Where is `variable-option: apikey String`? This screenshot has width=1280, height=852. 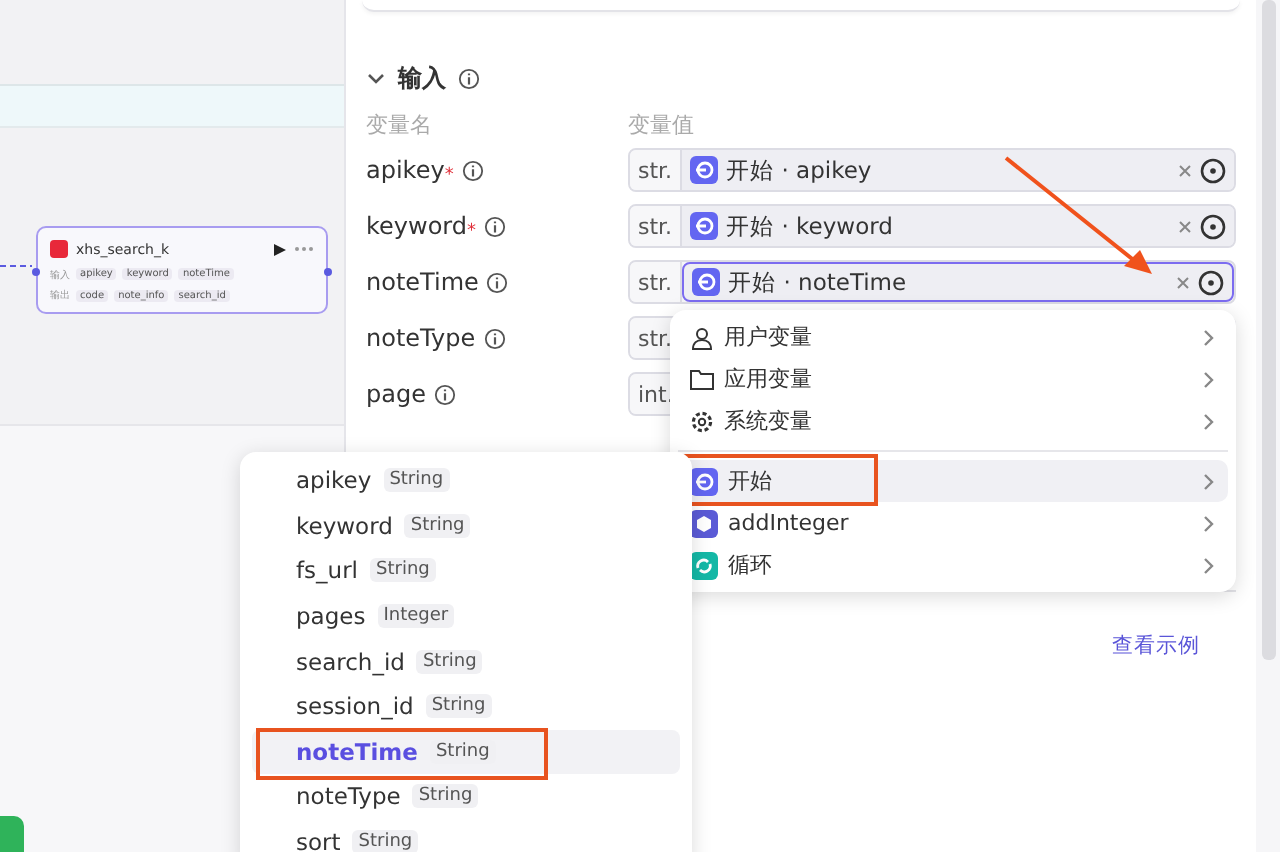 variable-option: apikey String is located at coordinates (466, 481).